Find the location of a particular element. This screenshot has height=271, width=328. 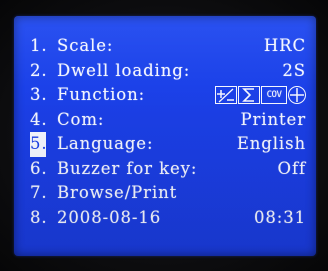

menu-item-date-time: 8. 2008-08-16 08:31 is located at coordinates (169, 218).